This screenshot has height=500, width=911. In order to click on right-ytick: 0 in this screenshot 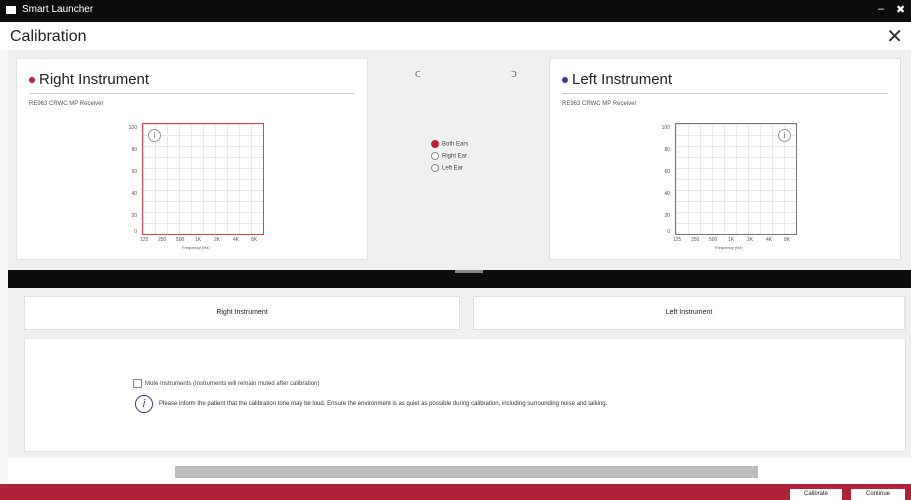, I will do `click(135, 232)`.